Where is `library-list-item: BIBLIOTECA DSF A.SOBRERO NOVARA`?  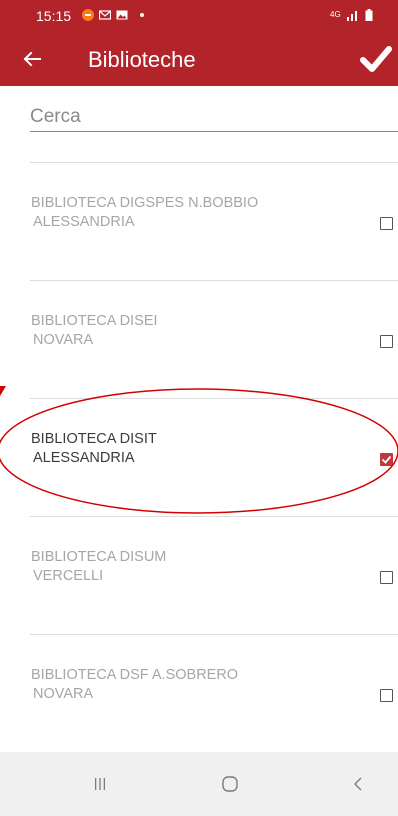
library-list-item: BIBLIOTECA DSF A.SOBRERO NOVARA is located at coordinates (199, 693).